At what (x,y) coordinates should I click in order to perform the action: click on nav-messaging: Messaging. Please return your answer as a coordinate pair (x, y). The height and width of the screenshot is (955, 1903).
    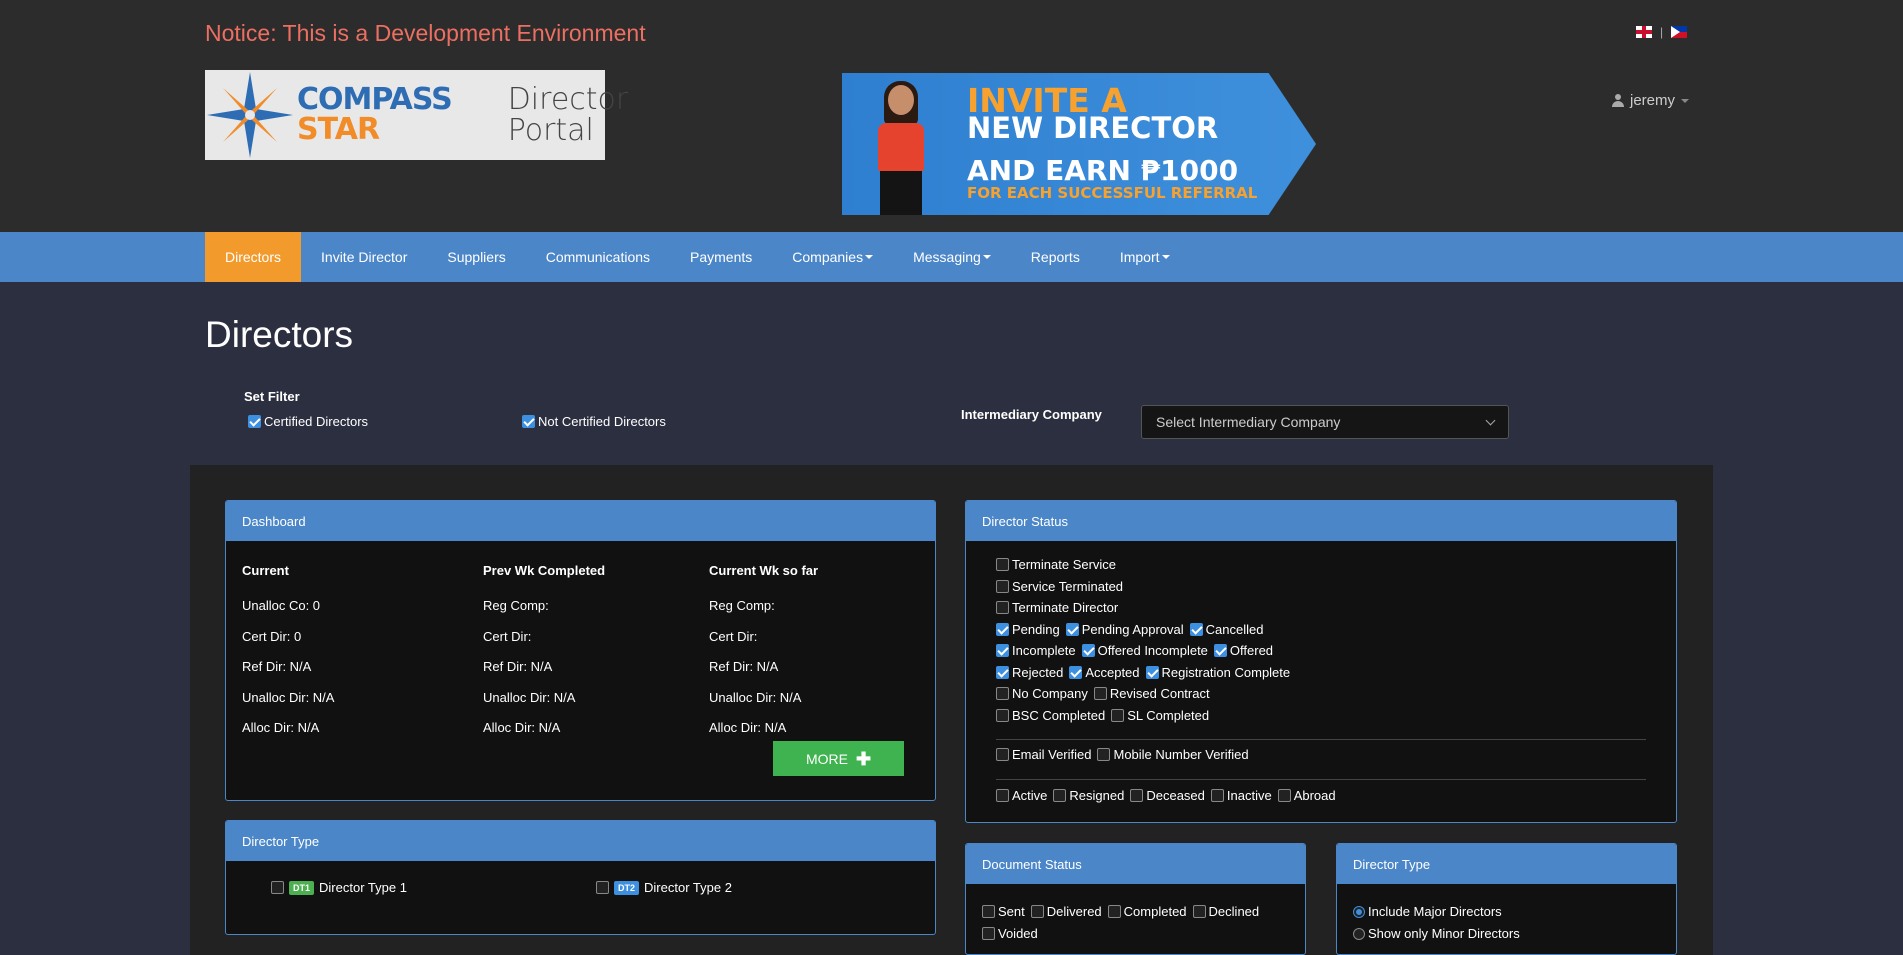
    Looking at the image, I should click on (952, 257).